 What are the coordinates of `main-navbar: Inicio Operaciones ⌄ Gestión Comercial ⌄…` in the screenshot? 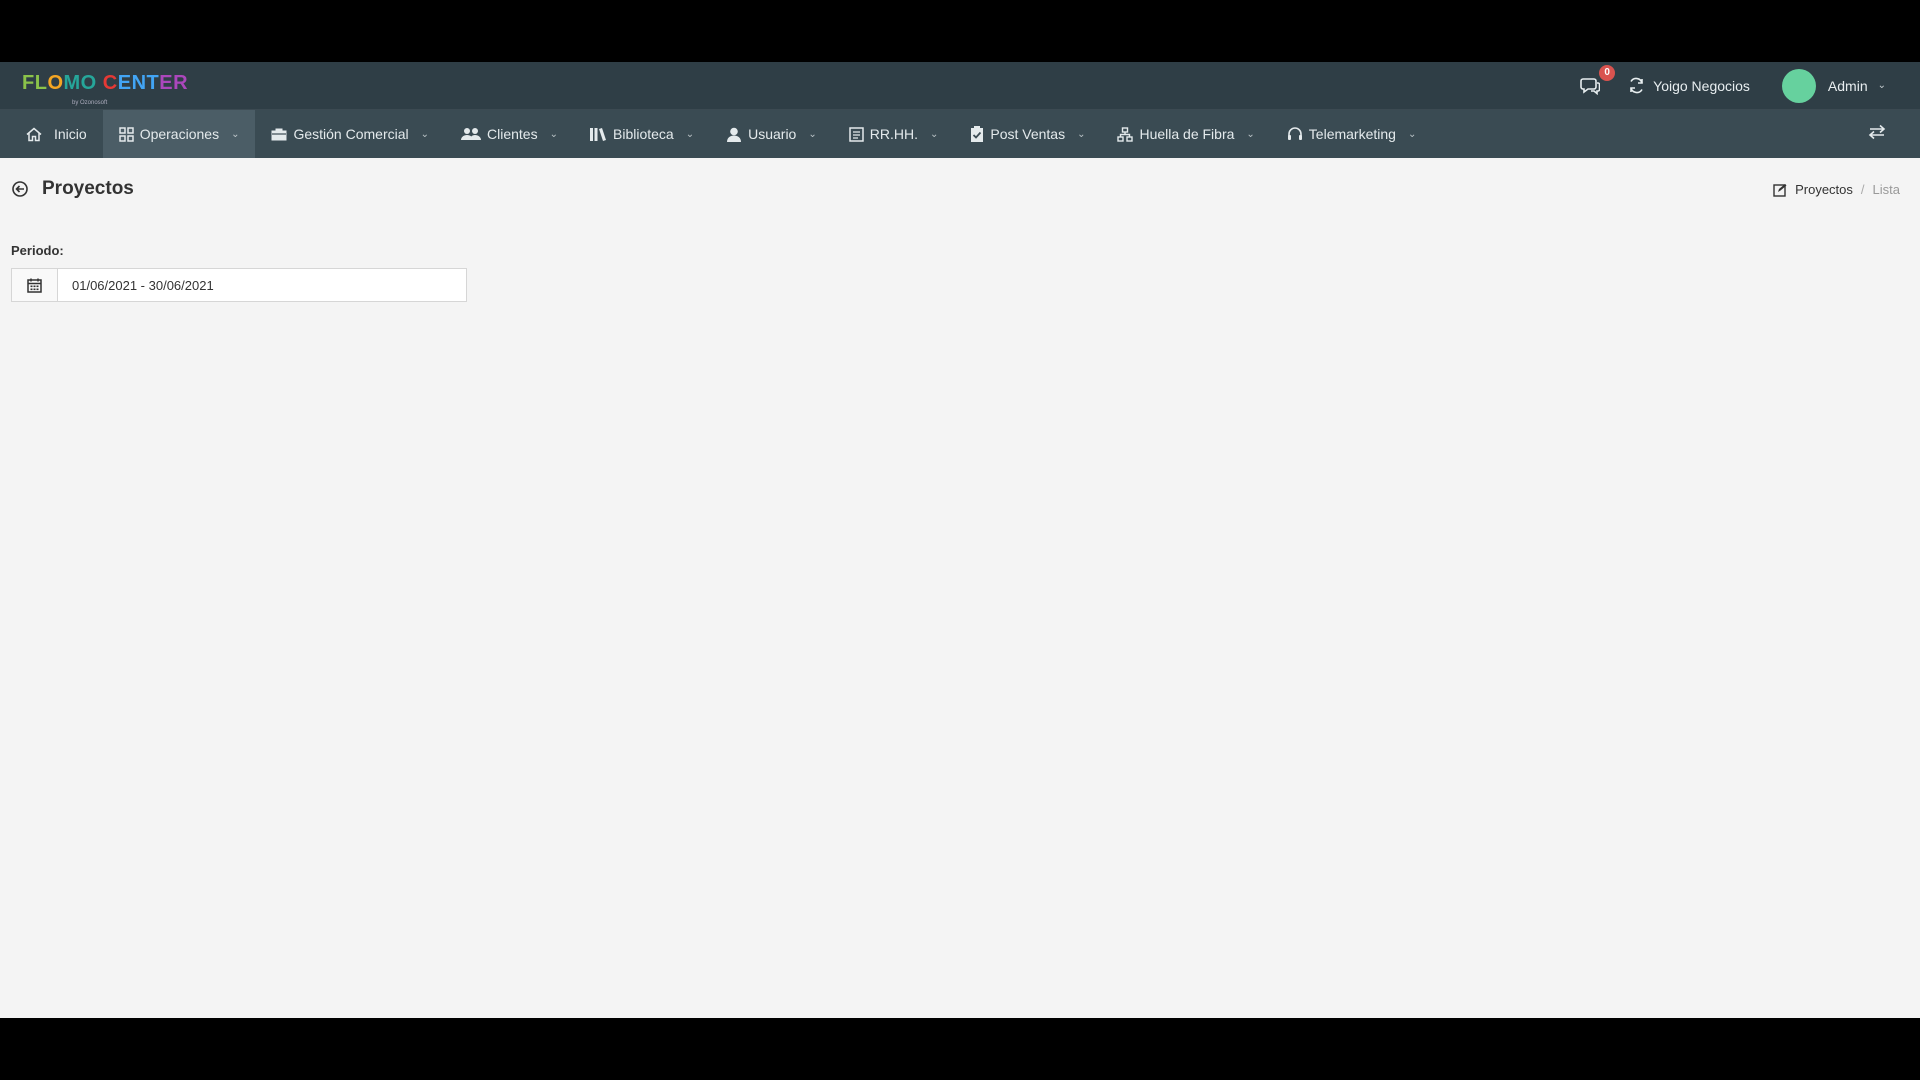 It's located at (960, 134).